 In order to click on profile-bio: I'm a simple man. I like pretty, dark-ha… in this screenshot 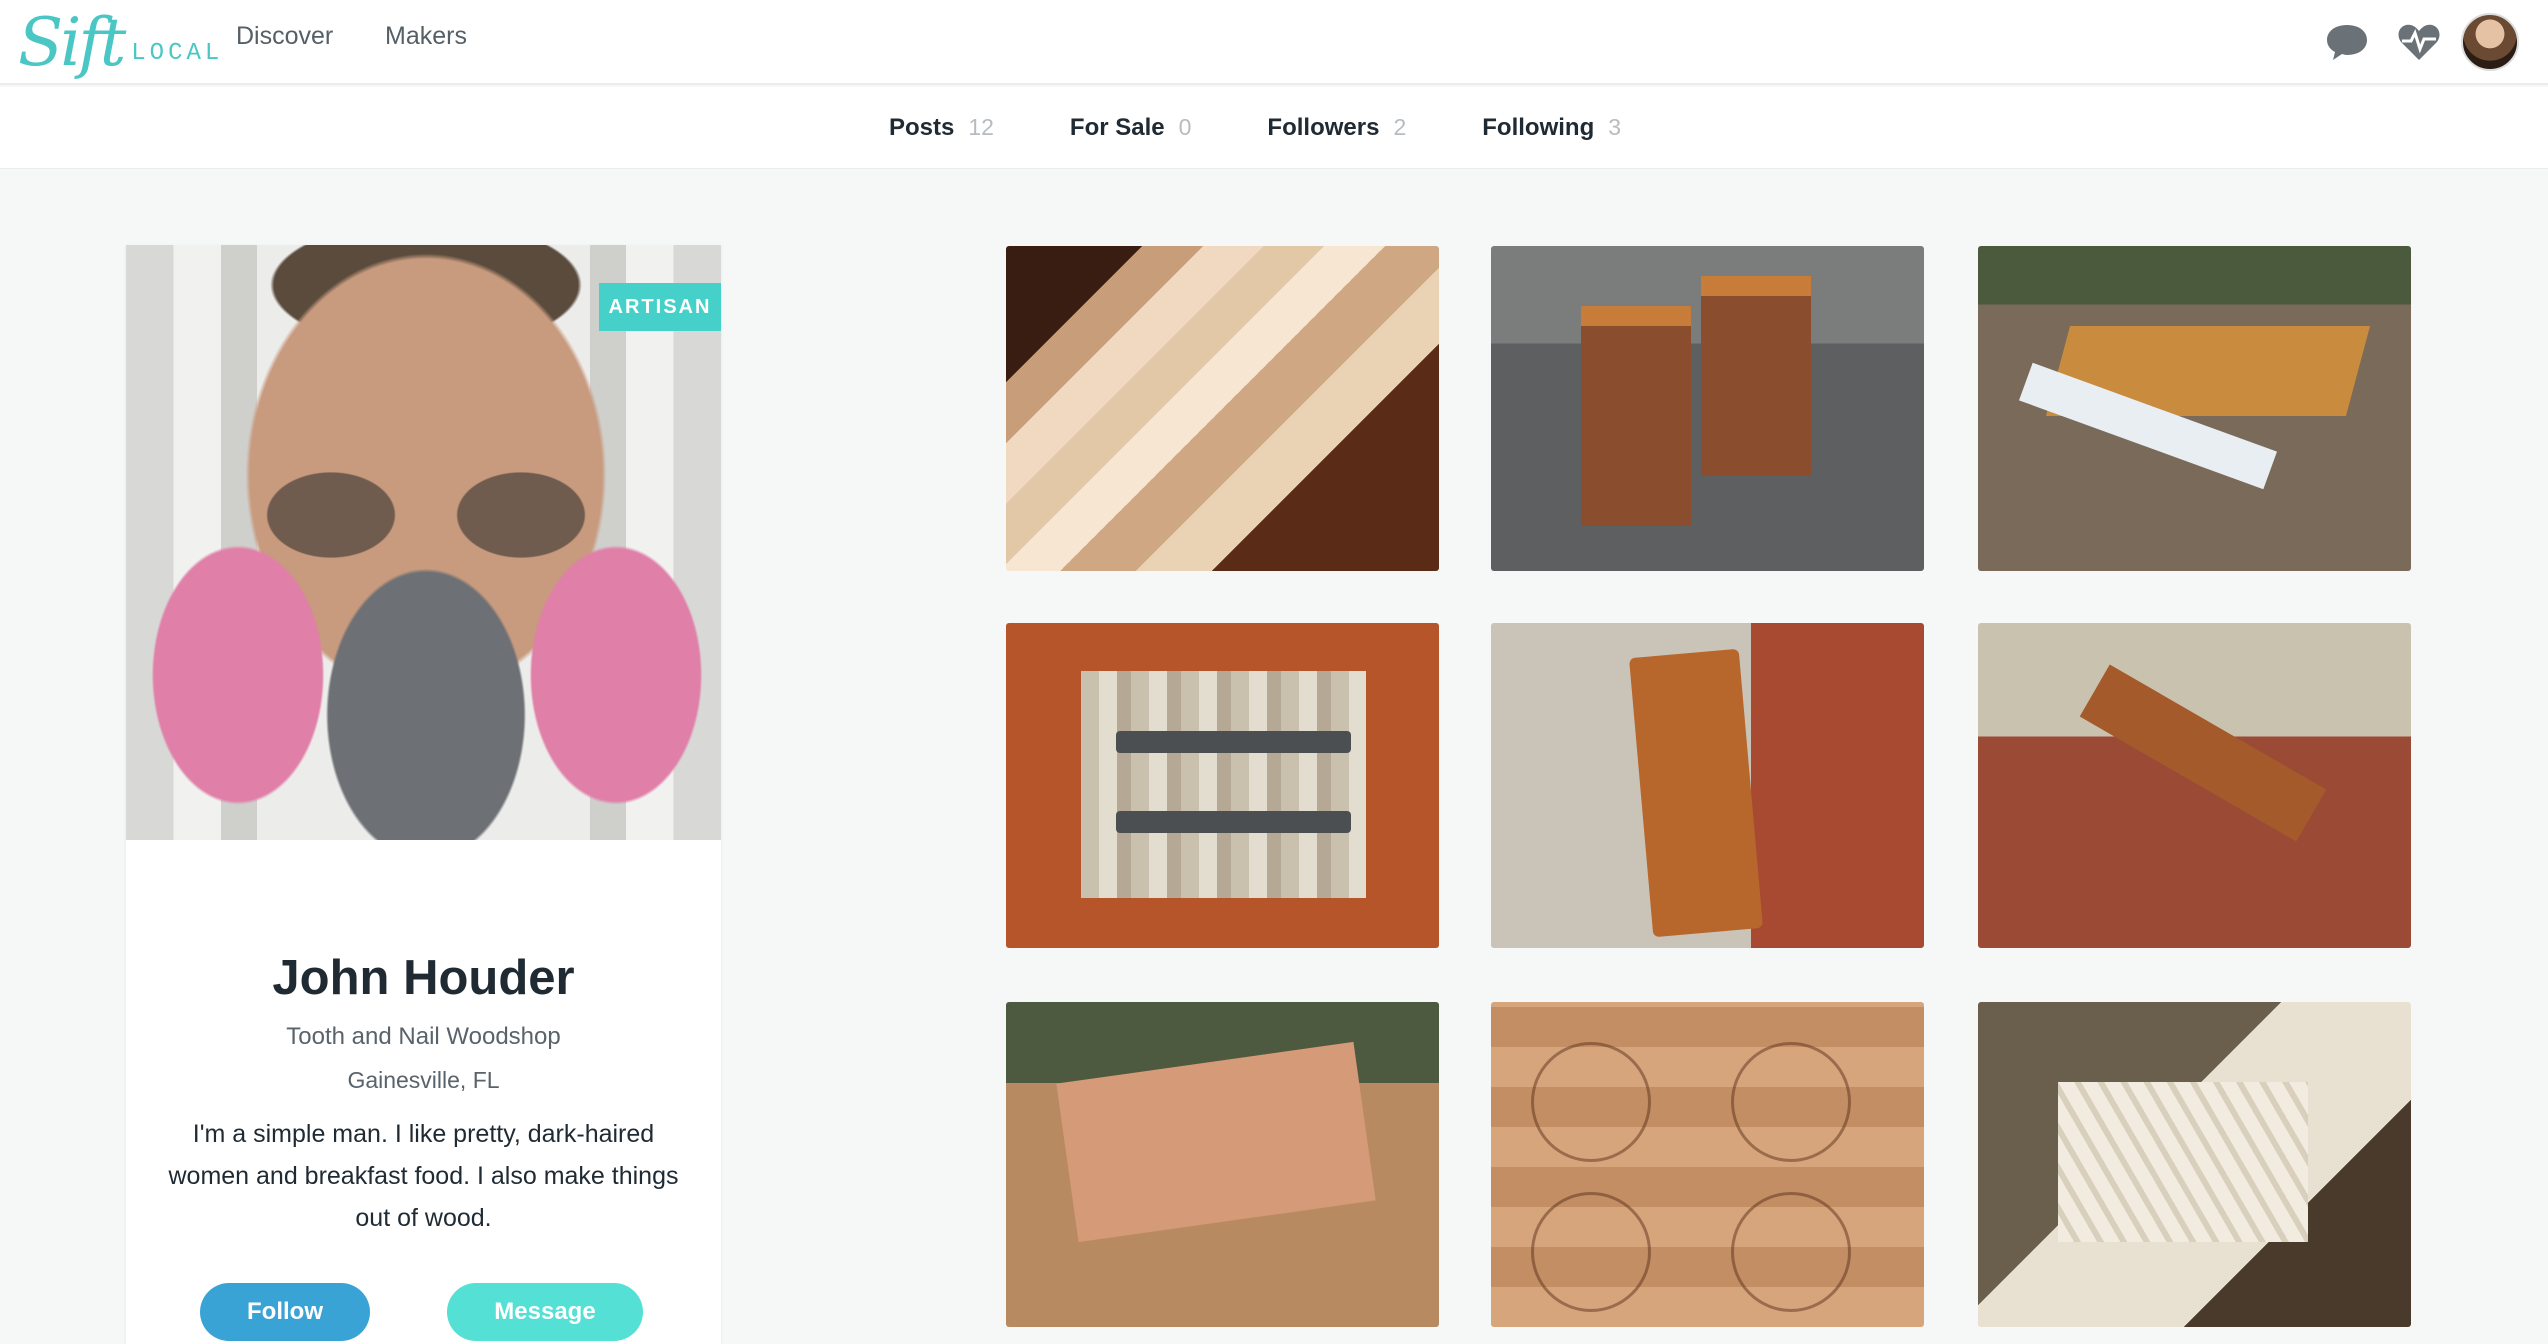, I will do `click(423, 1176)`.